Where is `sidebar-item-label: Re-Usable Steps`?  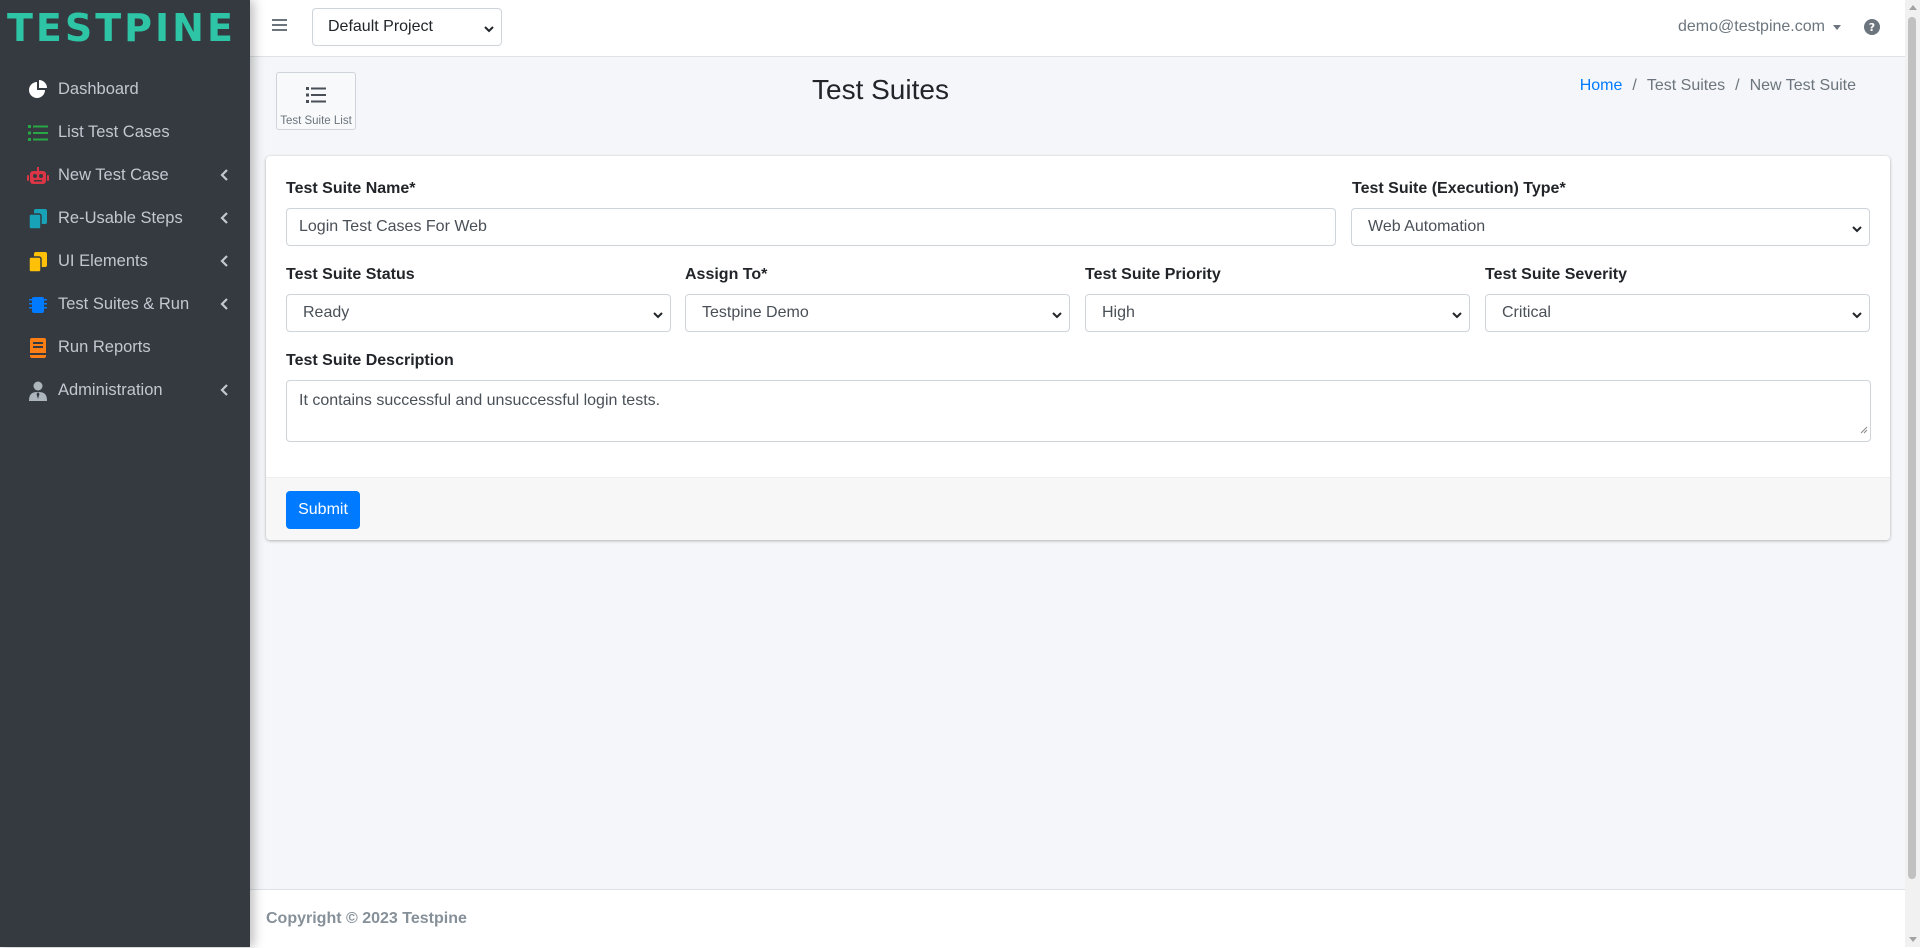 sidebar-item-label: Re-Usable Steps is located at coordinates (120, 218).